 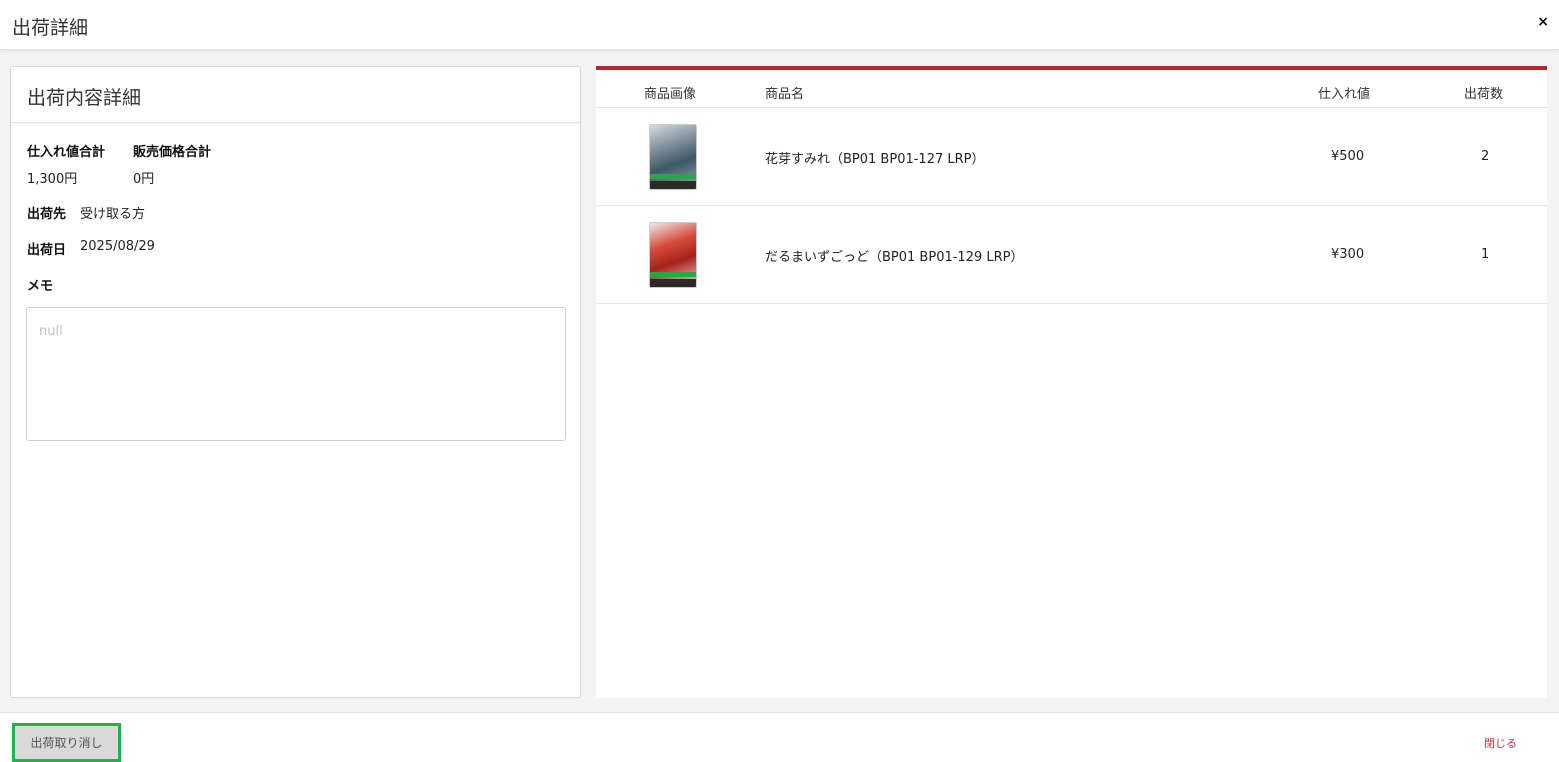 I want to click on header-price: 仕入れ値, so click(x=1344, y=94).